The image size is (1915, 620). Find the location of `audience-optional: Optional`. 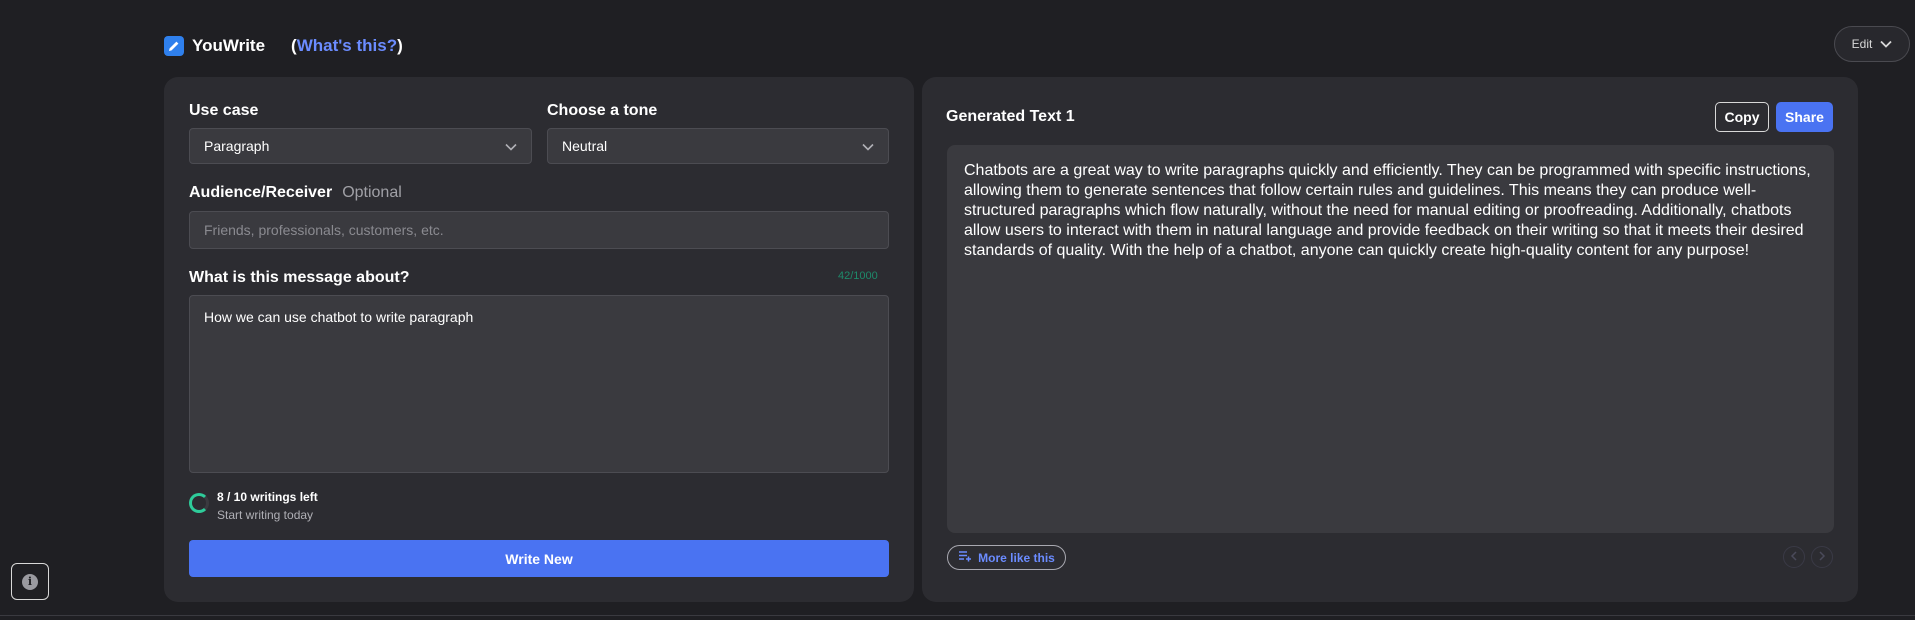

audience-optional: Optional is located at coordinates (372, 192).